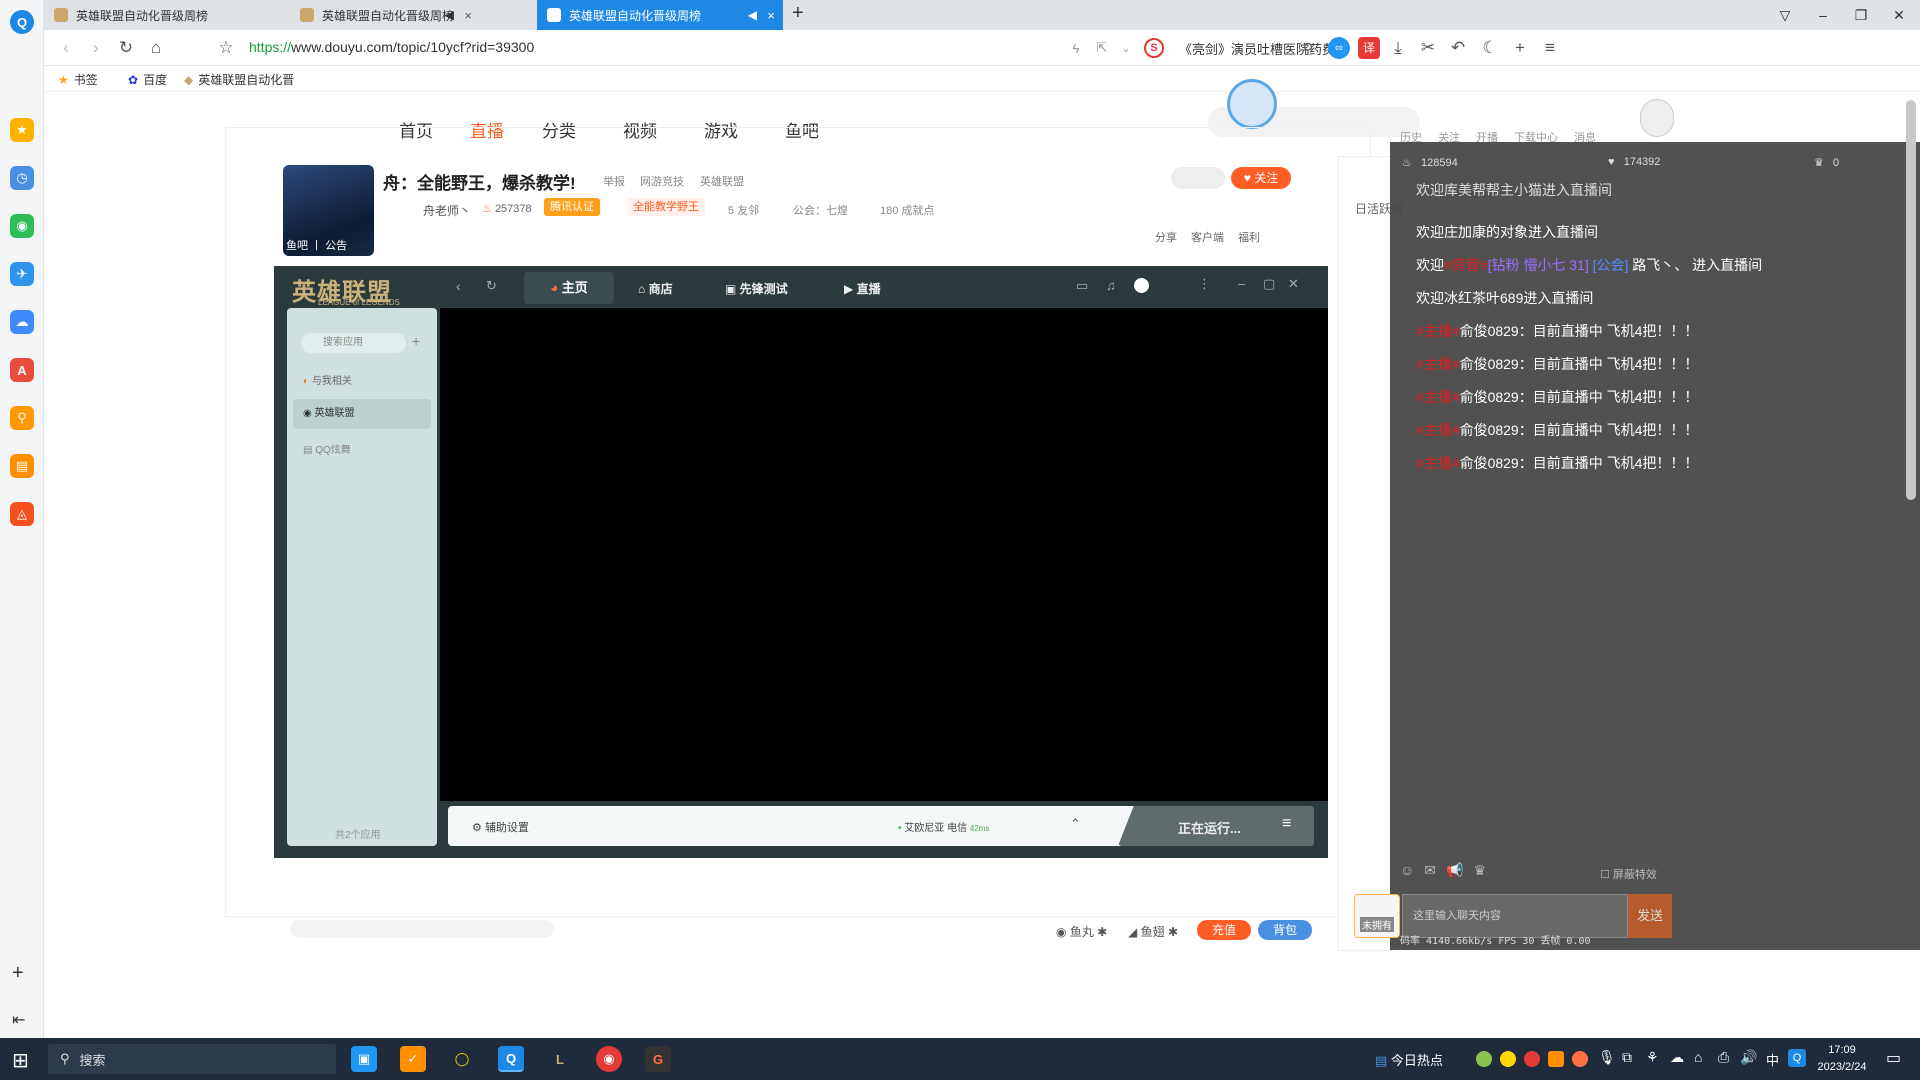 This screenshot has width=1920, height=1080. Describe the element at coordinates (1479, 870) in the screenshot. I see `crown-icon: ♛` at that location.